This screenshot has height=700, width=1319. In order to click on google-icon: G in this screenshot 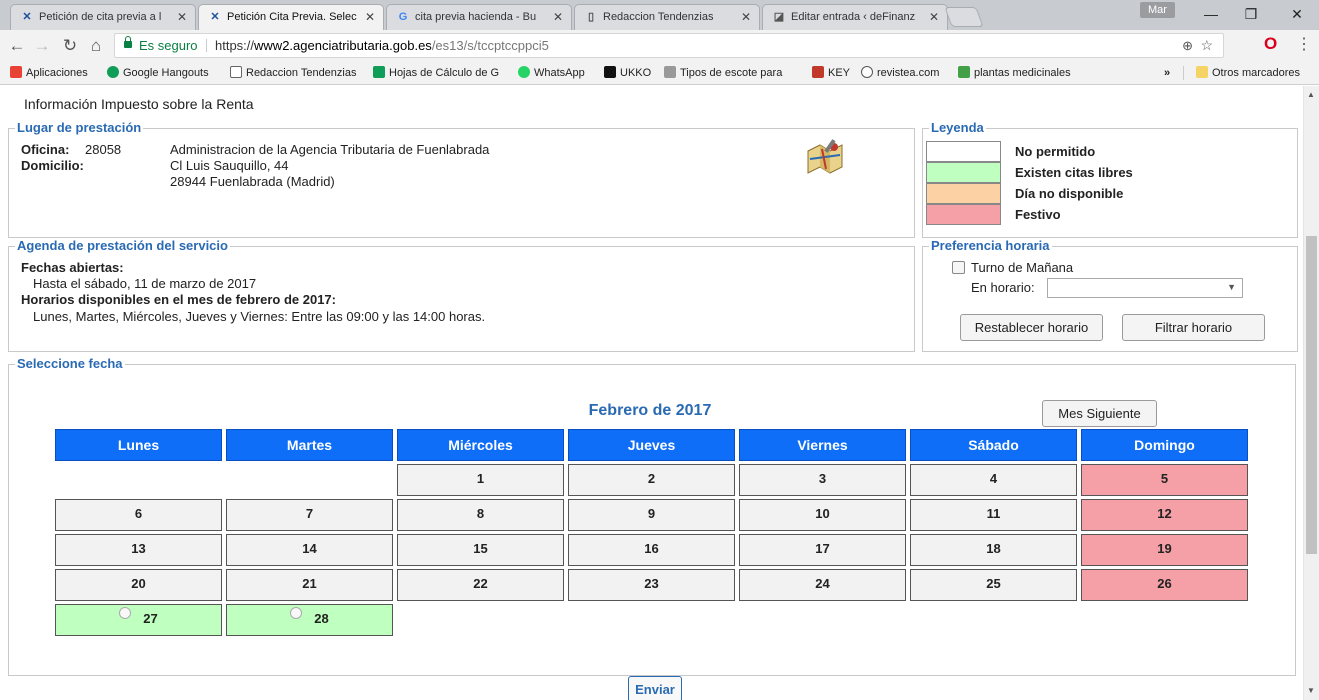, I will do `click(403, 17)`.